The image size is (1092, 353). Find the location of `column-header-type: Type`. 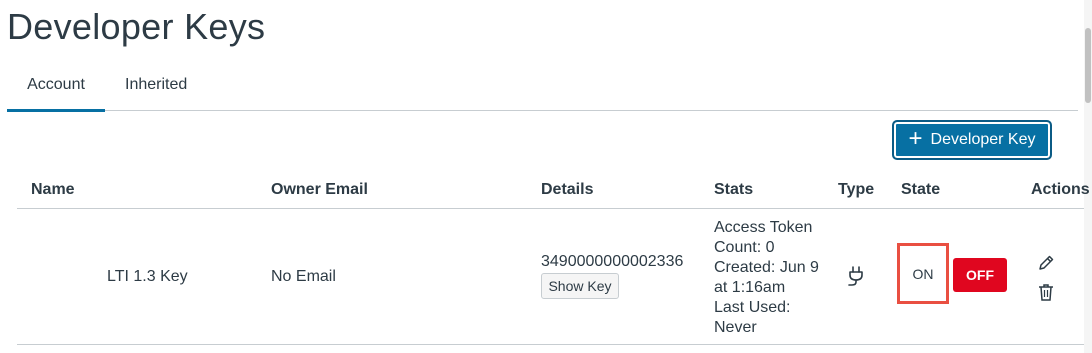

column-header-type: Type is located at coordinates (856, 189).